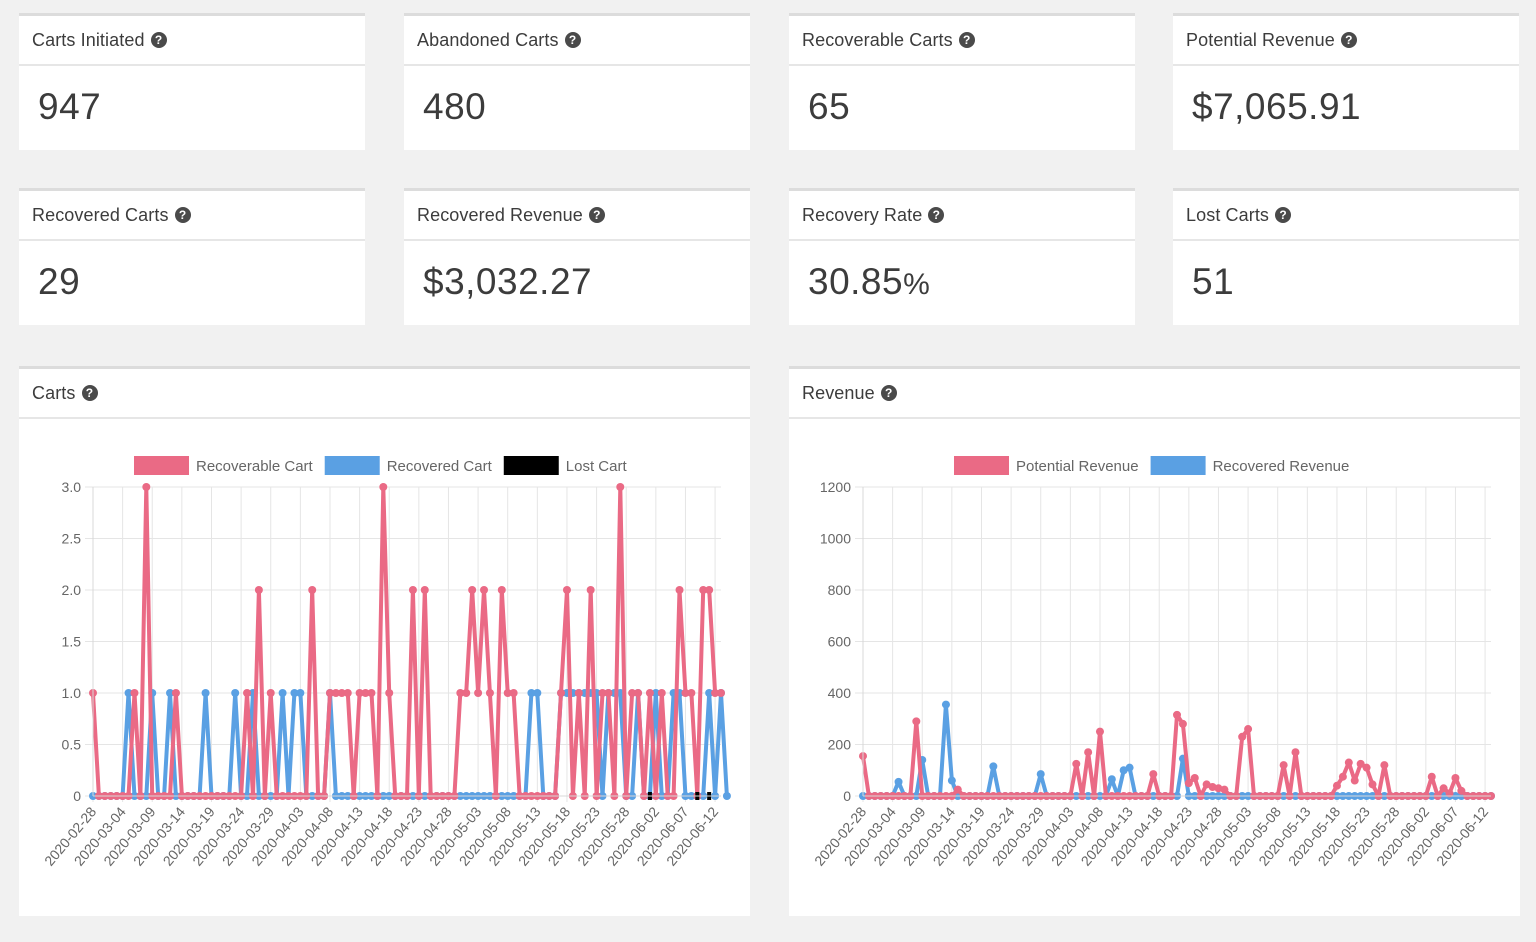 The height and width of the screenshot is (942, 1536). What do you see at coordinates (1213, 281) in the screenshot?
I see `stat-value: 51` at bounding box center [1213, 281].